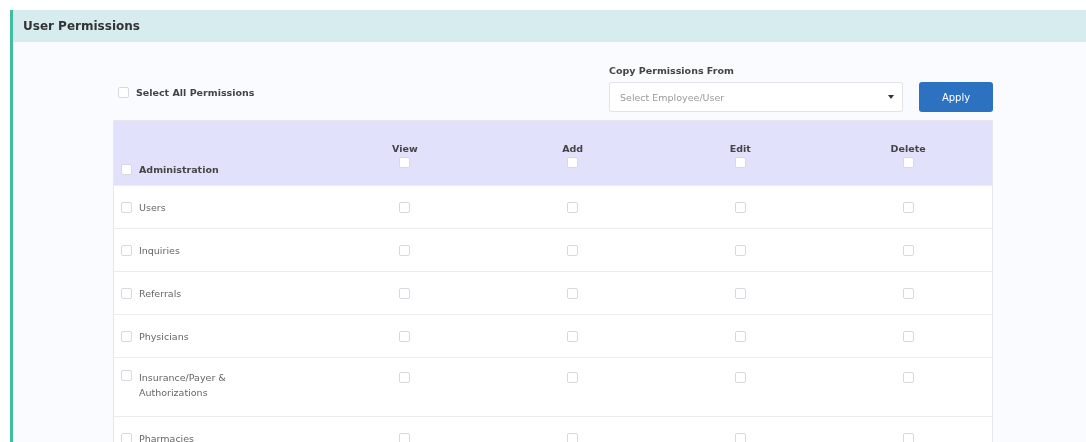 The image size is (1086, 442). What do you see at coordinates (672, 70) in the screenshot?
I see `copy-permissions-label: Copy Permissions From` at bounding box center [672, 70].